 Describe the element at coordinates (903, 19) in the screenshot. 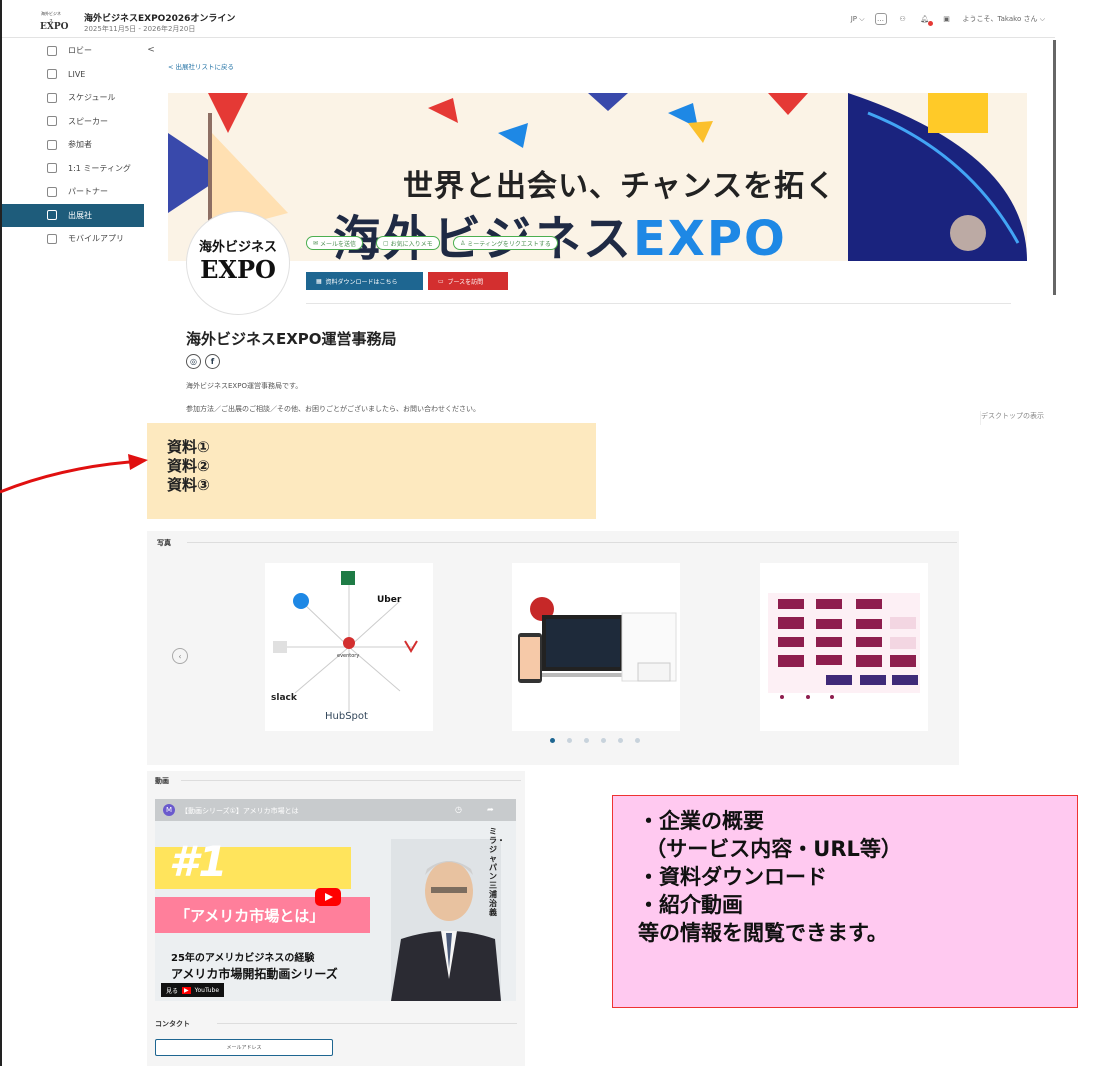

I see `people-connect-icon: ⚇` at that location.